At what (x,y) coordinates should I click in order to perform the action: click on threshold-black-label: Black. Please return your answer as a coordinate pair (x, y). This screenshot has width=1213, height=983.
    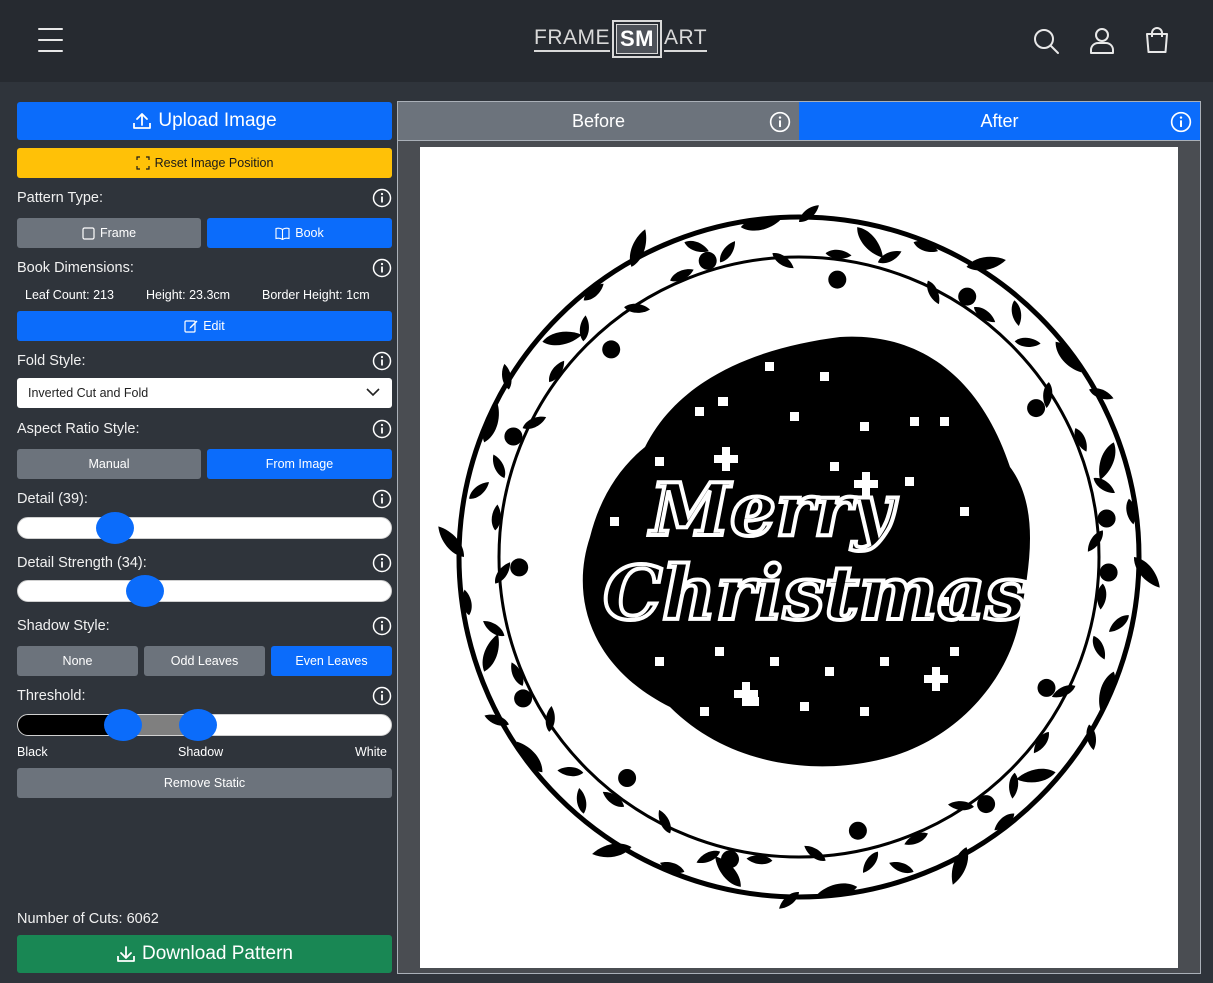
    Looking at the image, I should click on (32, 752).